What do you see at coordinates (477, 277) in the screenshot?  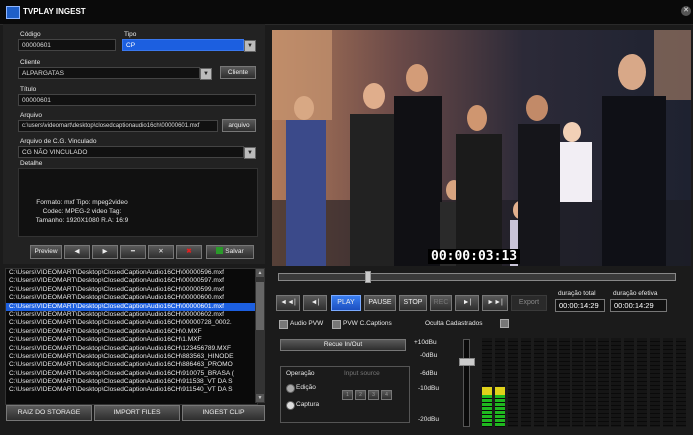 I see `timeline-track` at bounding box center [477, 277].